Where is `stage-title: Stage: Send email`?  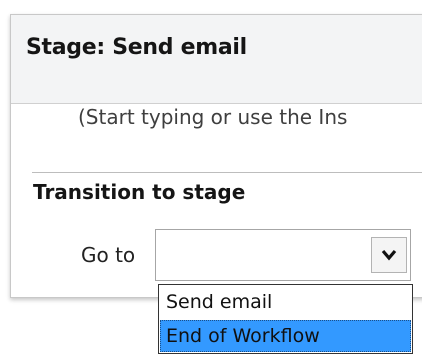
stage-title: Stage: Send email is located at coordinates (136, 47).